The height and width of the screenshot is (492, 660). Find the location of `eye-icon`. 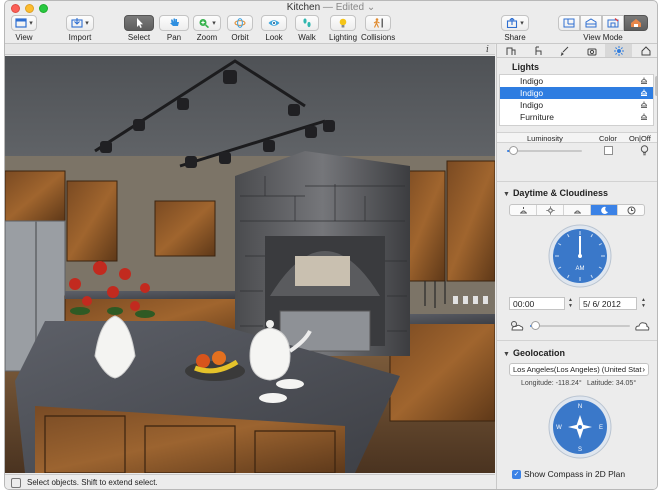

eye-icon is located at coordinates (274, 23).